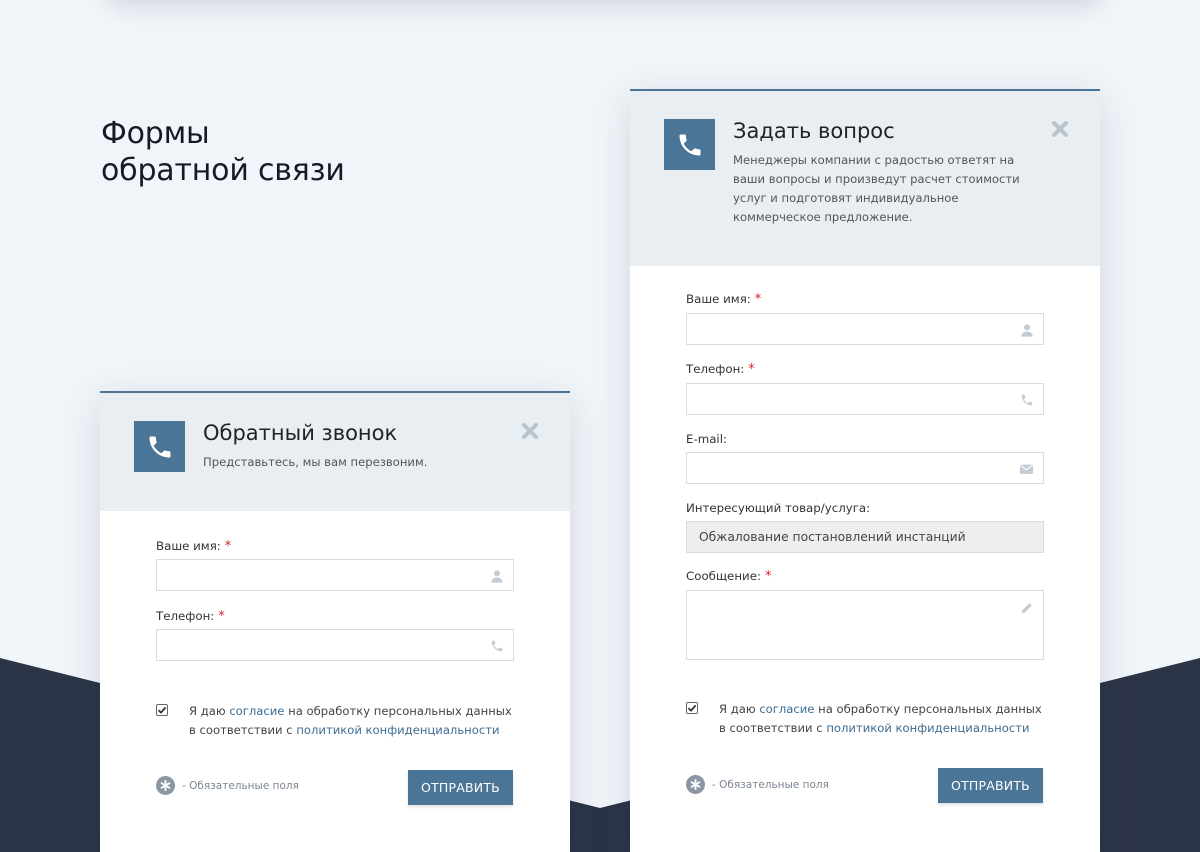  I want to click on page-title-line-2: обратной связи, so click(223, 170).